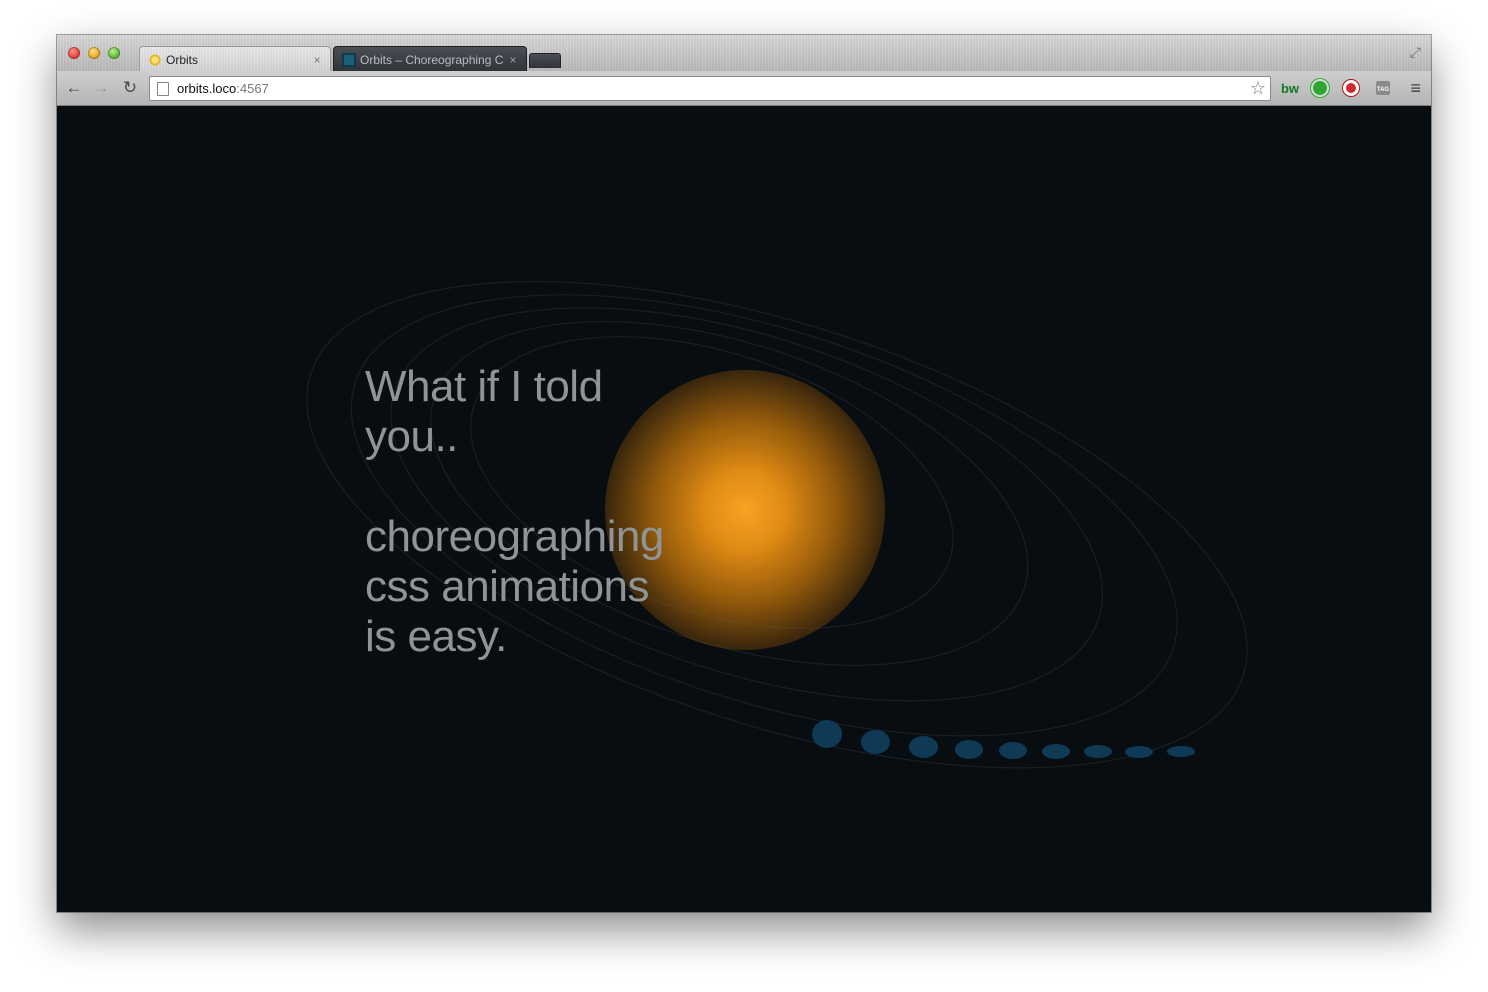  Describe the element at coordinates (207, 88) in the screenshot. I see `url-host: orbits.loco` at that location.